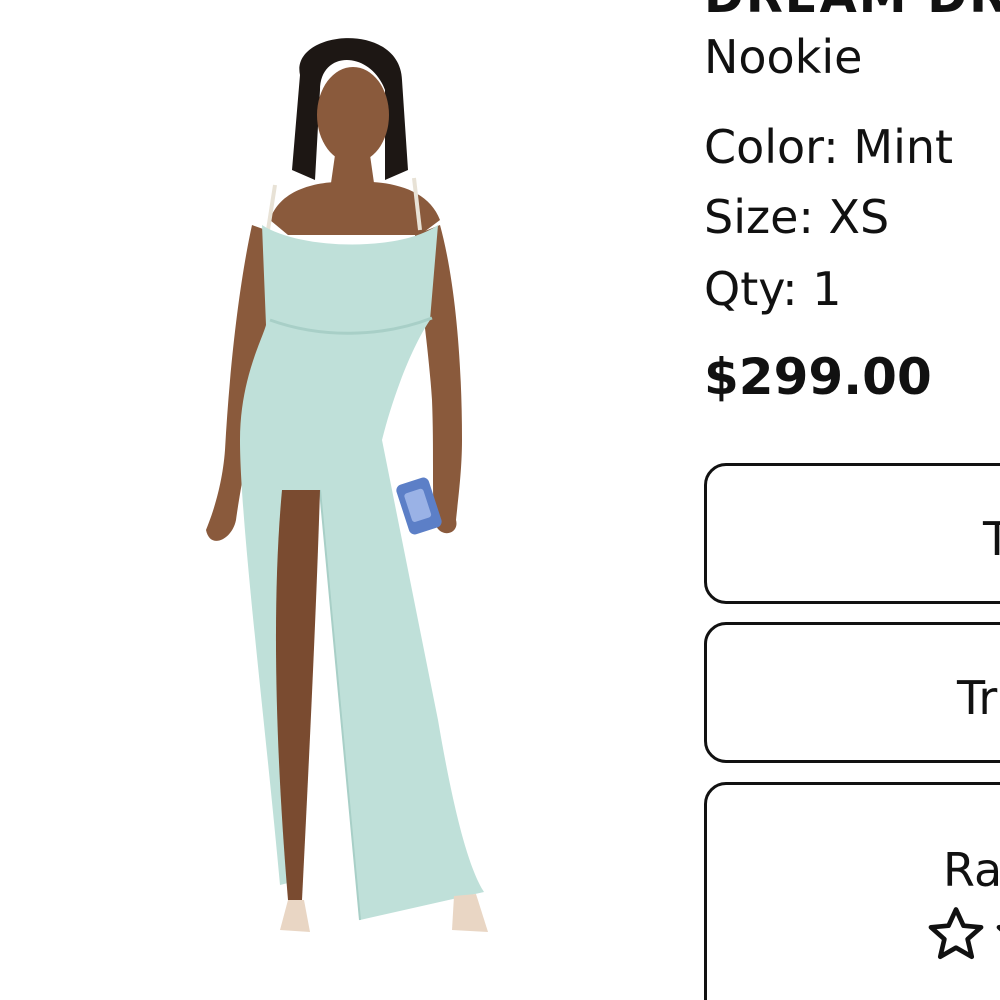 The width and height of the screenshot is (1000, 1000). I want to click on brand-name: Nookie, so click(783, 57).